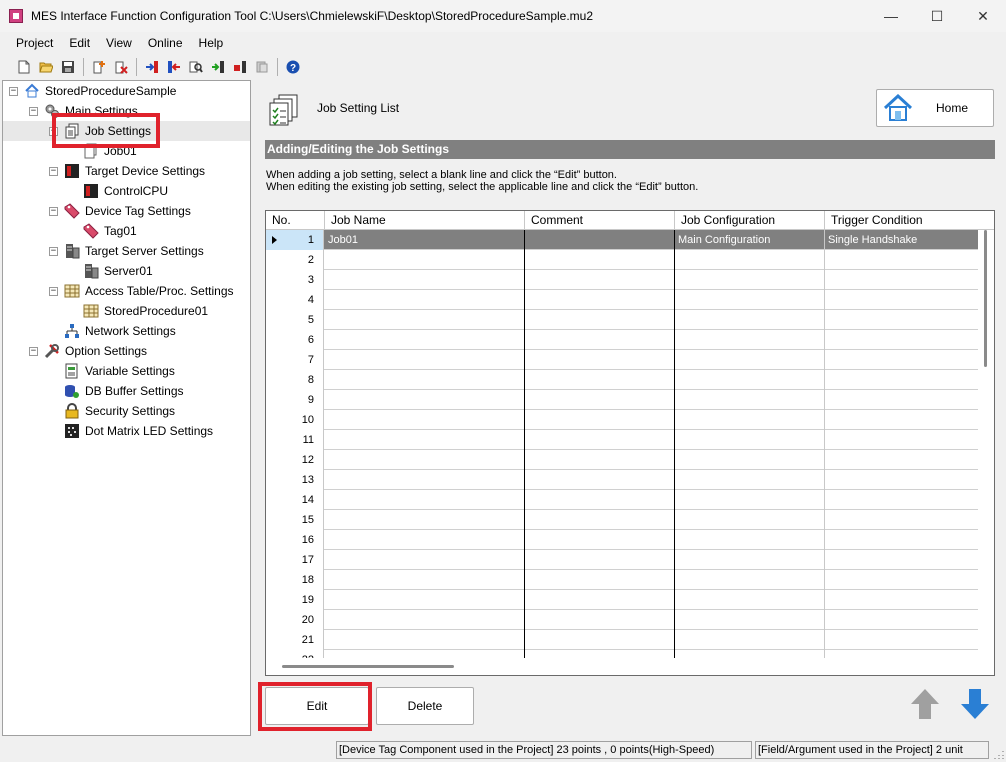 The image size is (1006, 762). What do you see at coordinates (126, 351) in the screenshot?
I see `tree-item-option-settings: − Option Settings` at bounding box center [126, 351].